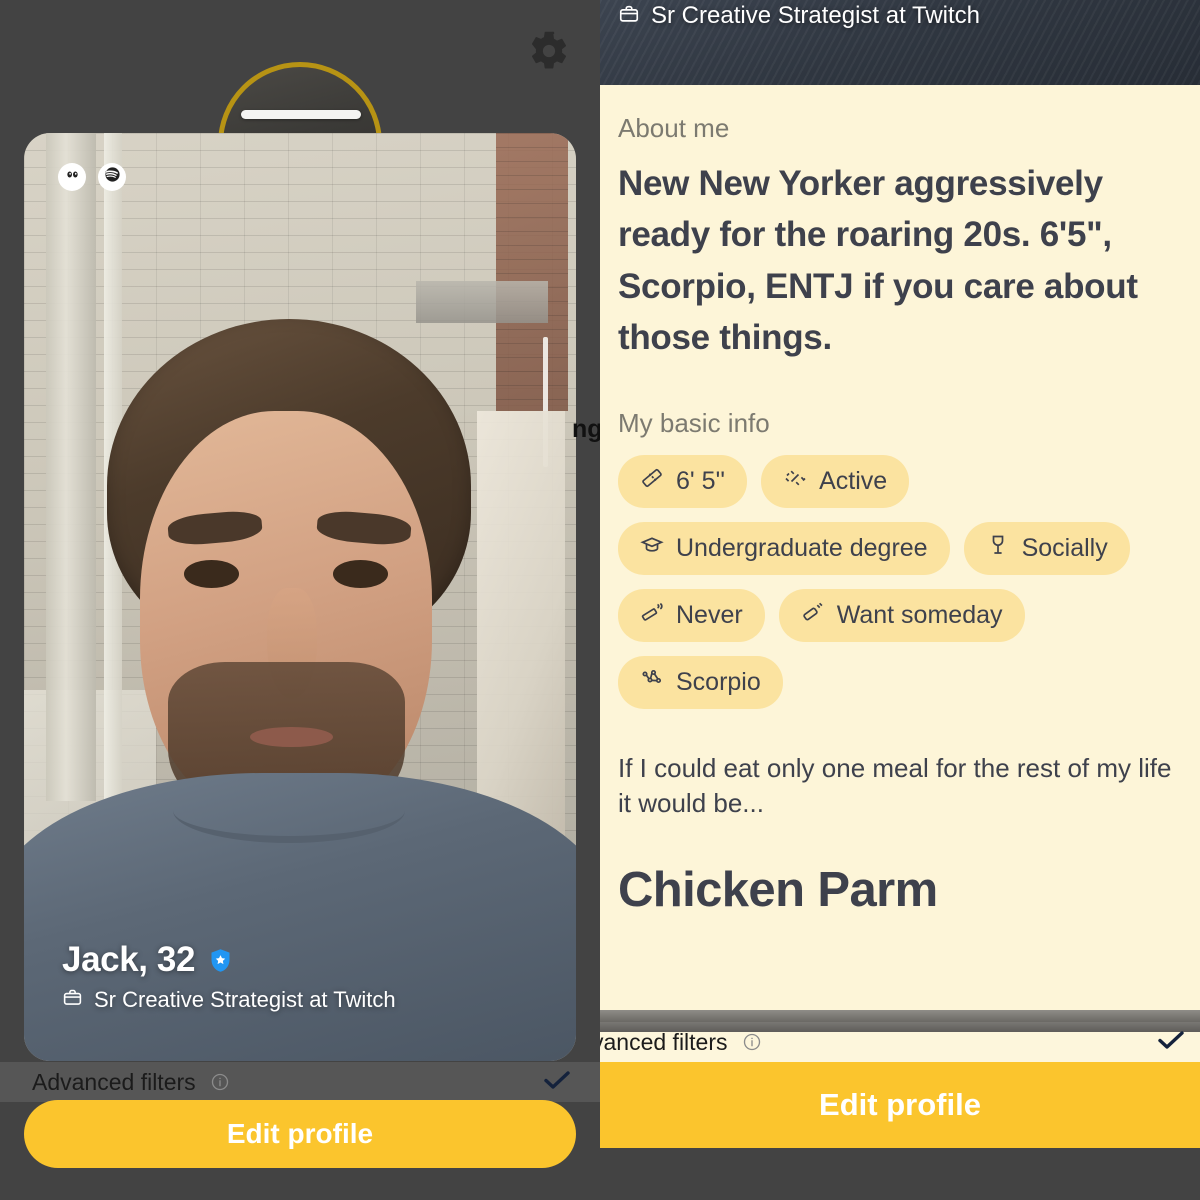 This screenshot has height=1200, width=1200. What do you see at coordinates (71, 467) in the screenshot?
I see `photo-window-frame` at bounding box center [71, 467].